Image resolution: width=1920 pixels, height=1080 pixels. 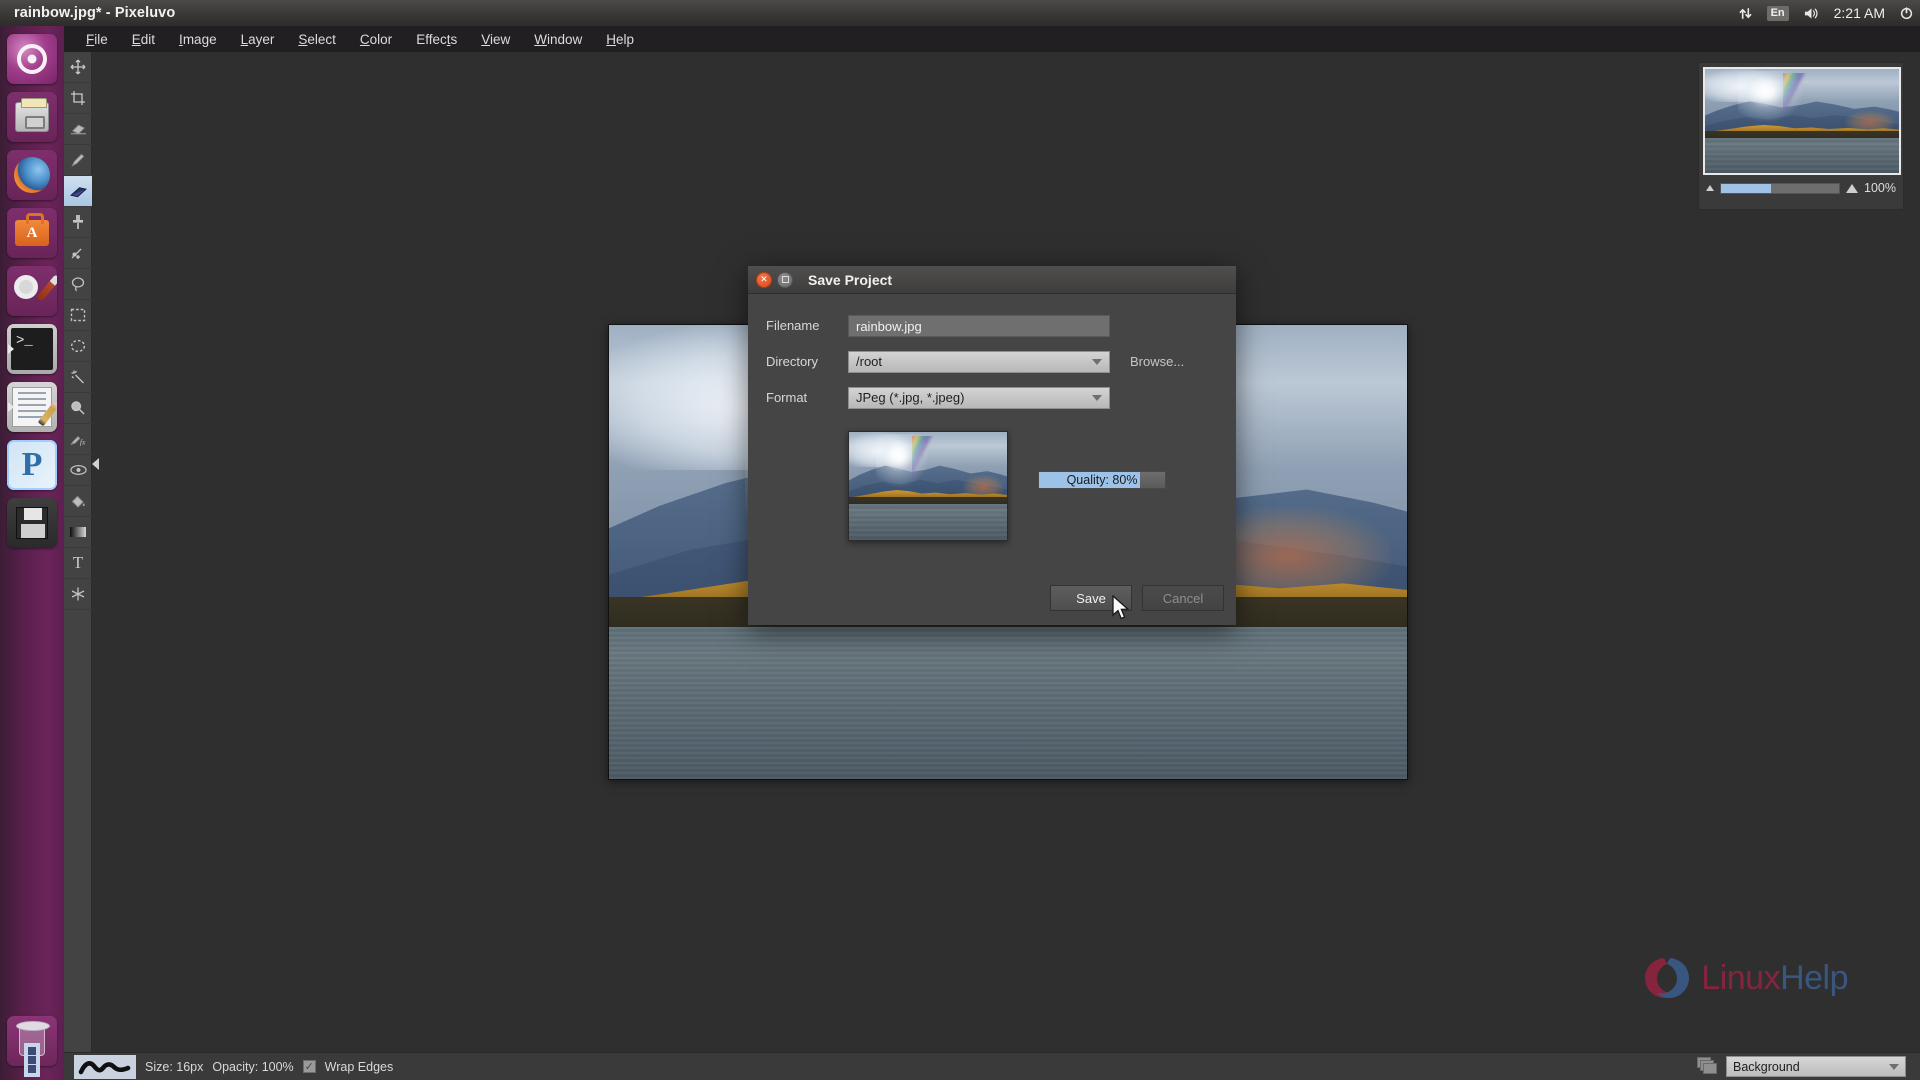 I want to click on navigator-zoom-controls: 100%, so click(x=1801, y=188).